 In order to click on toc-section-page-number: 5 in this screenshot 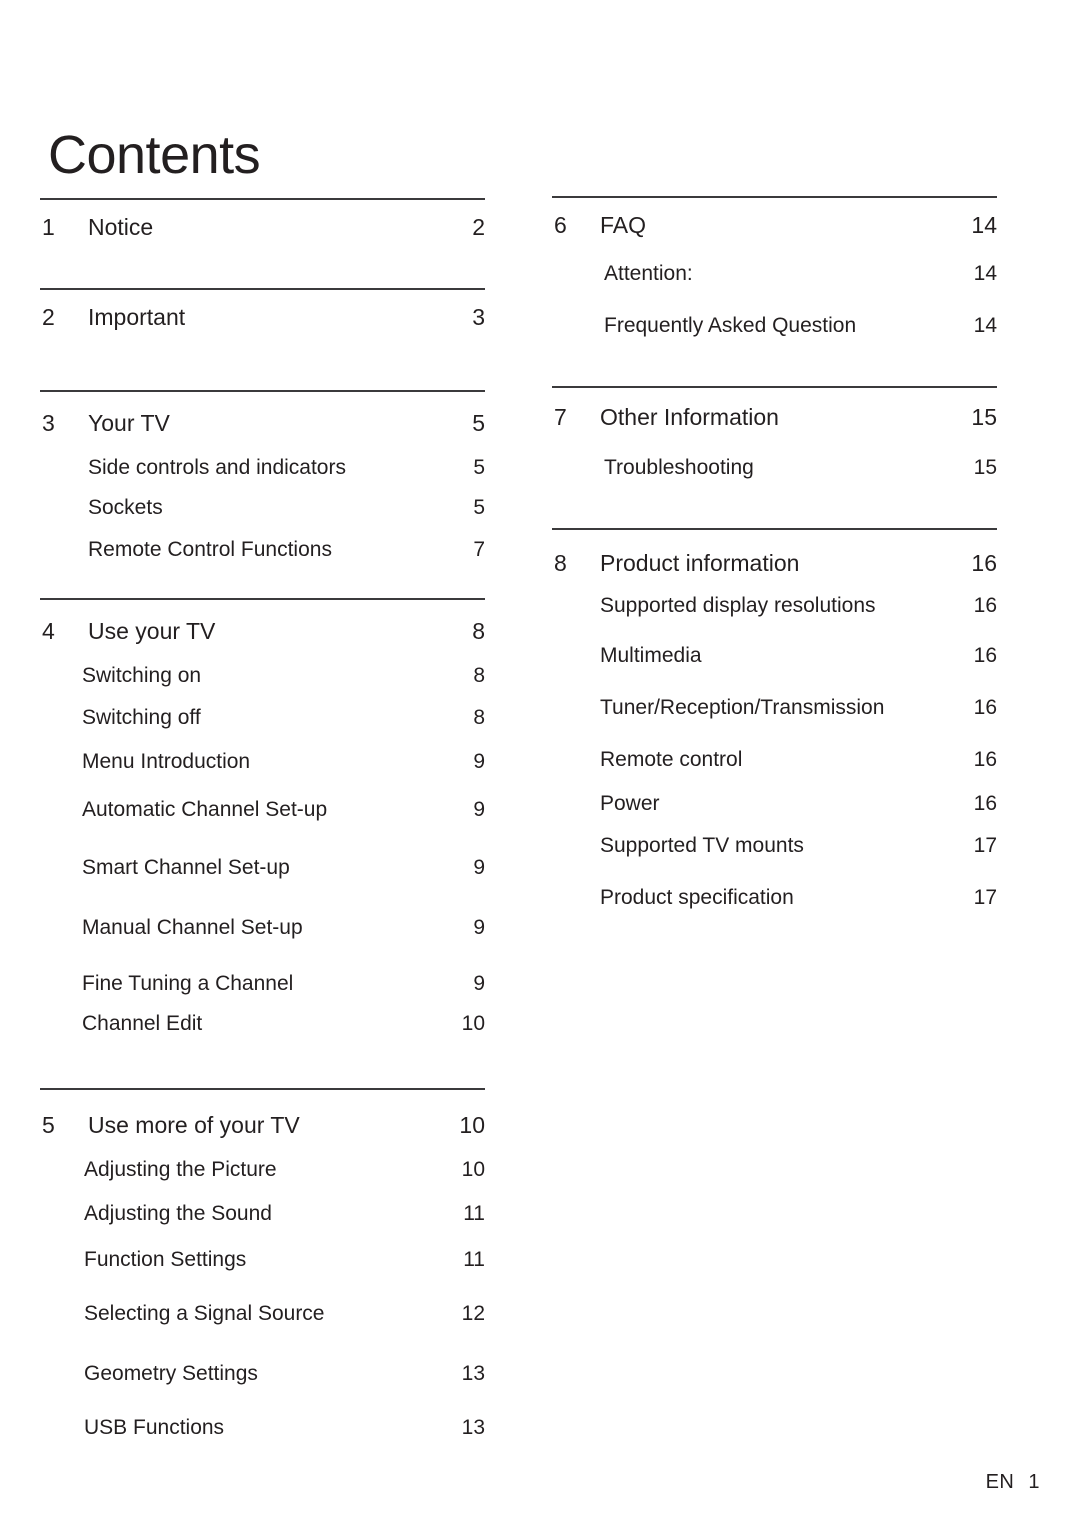, I will do `click(478, 423)`.